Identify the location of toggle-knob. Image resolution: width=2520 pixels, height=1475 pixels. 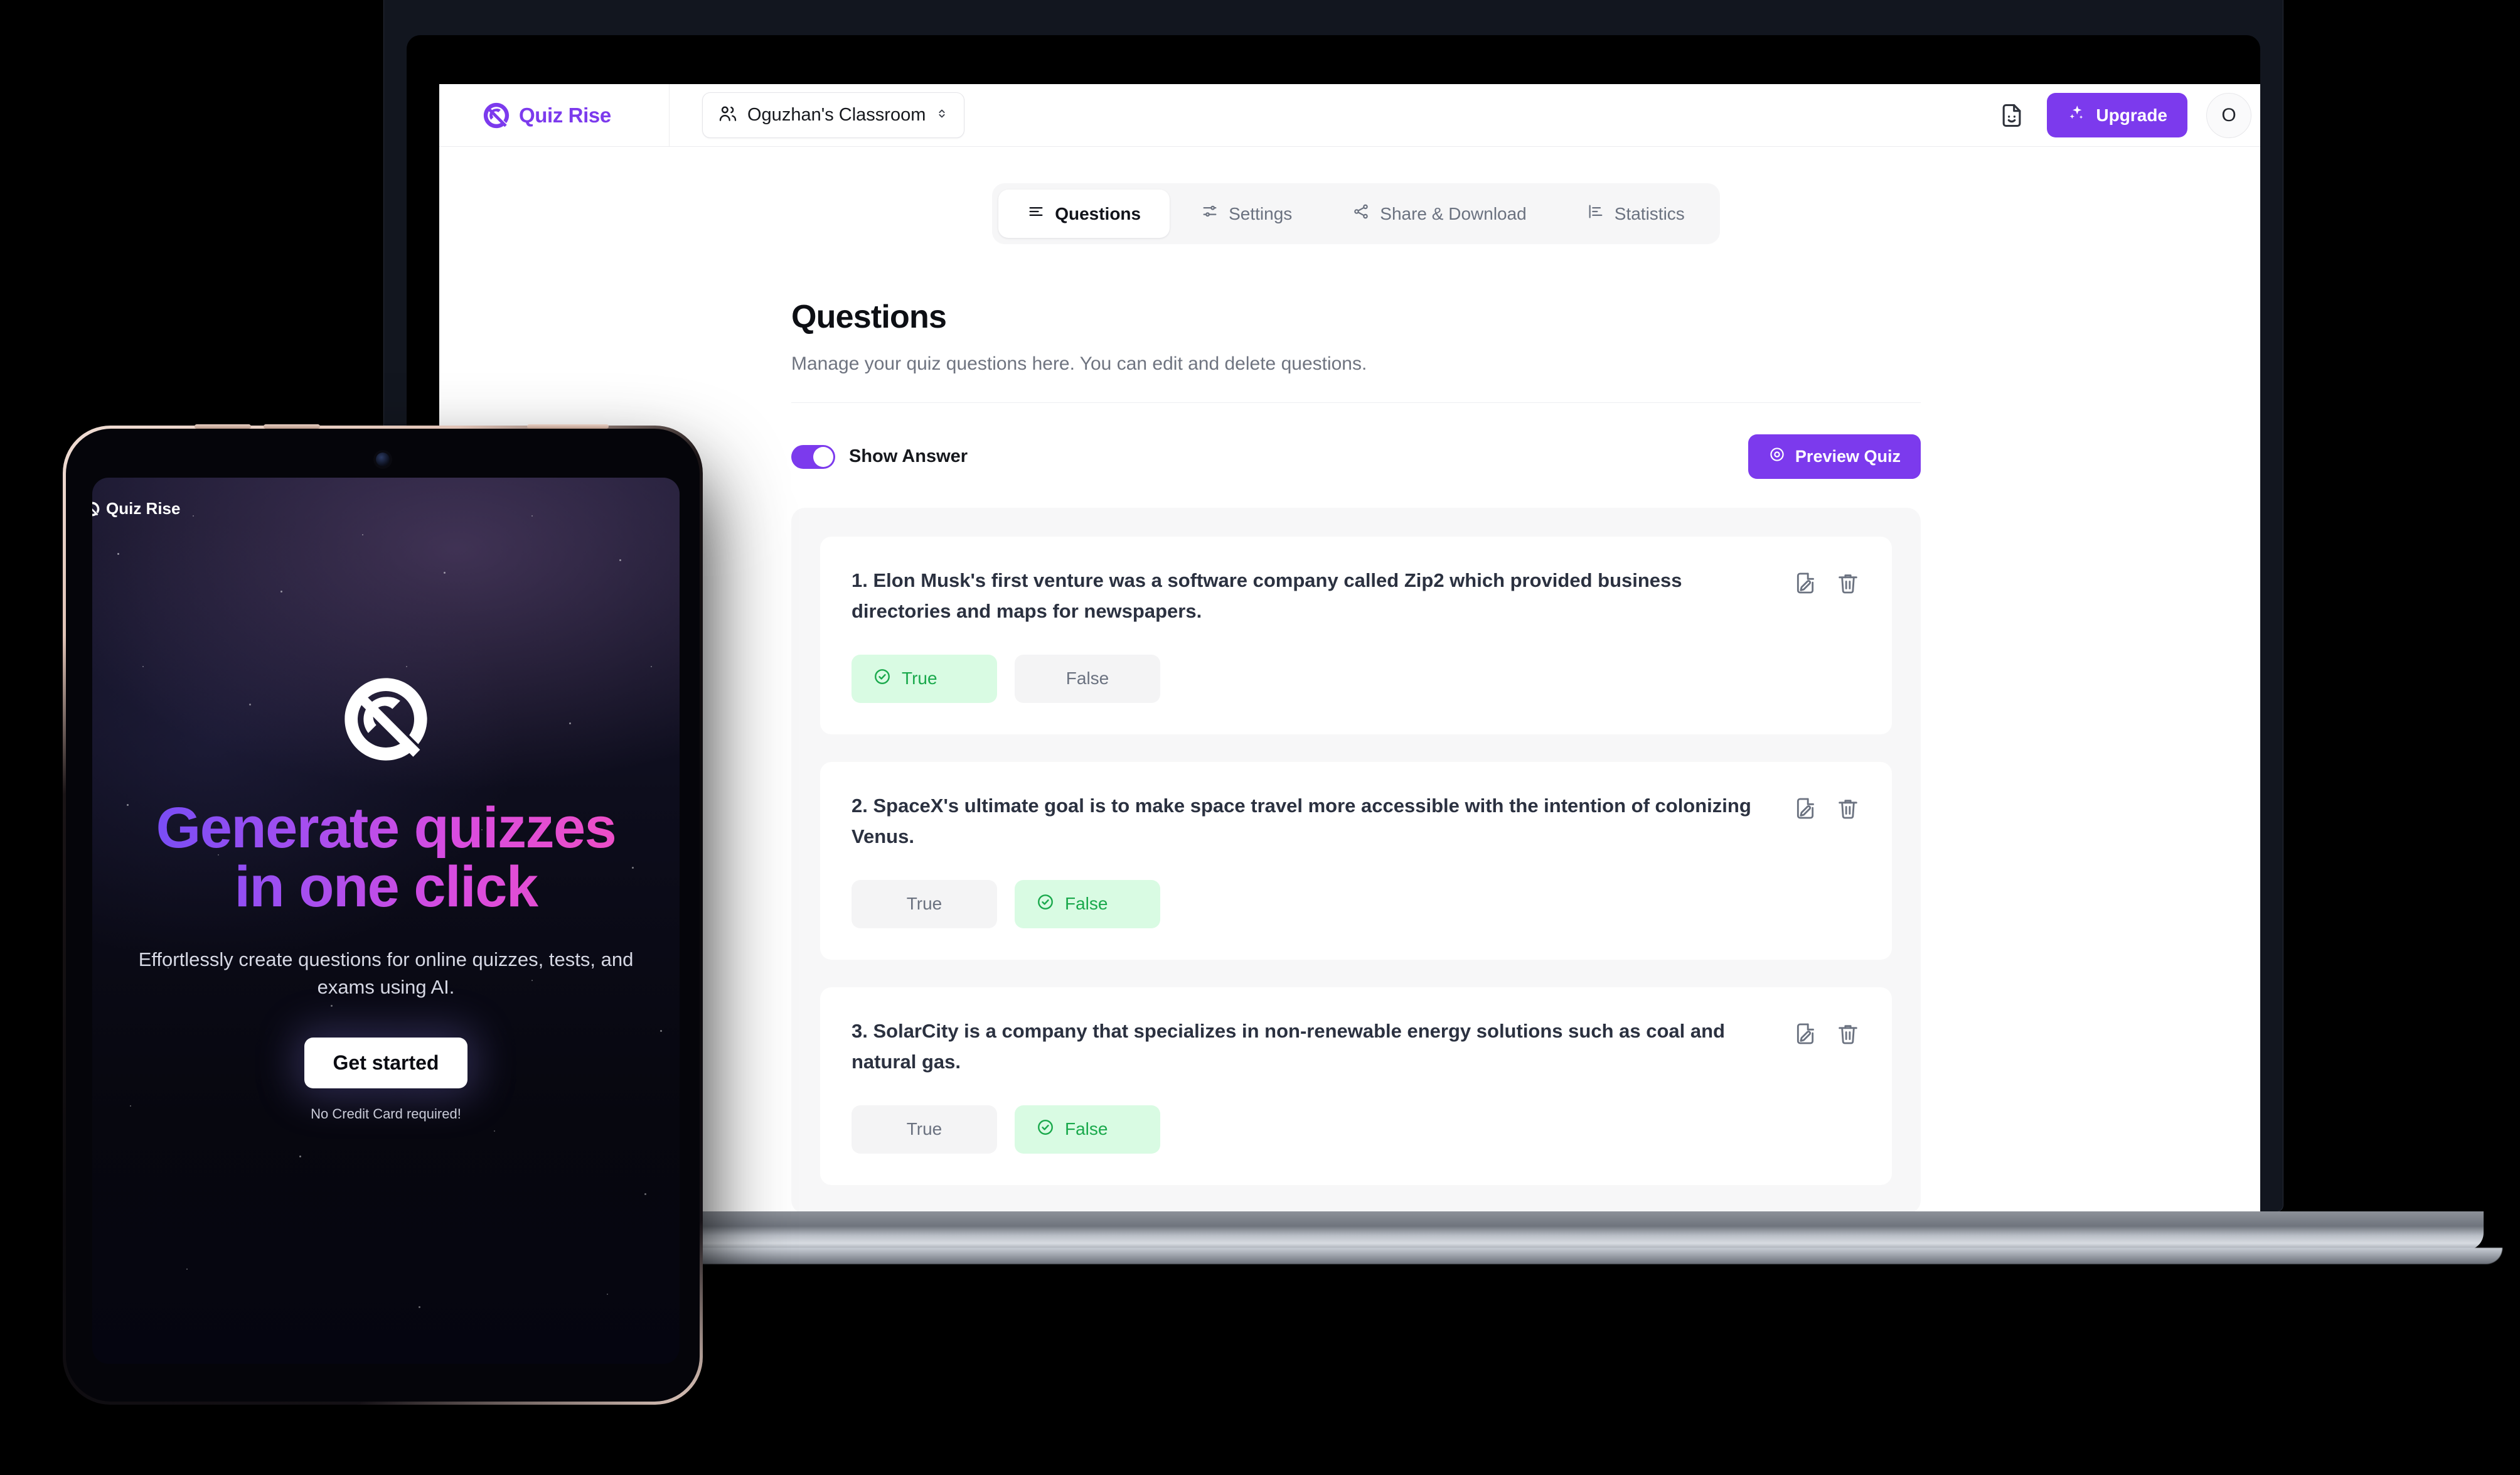
(823, 456).